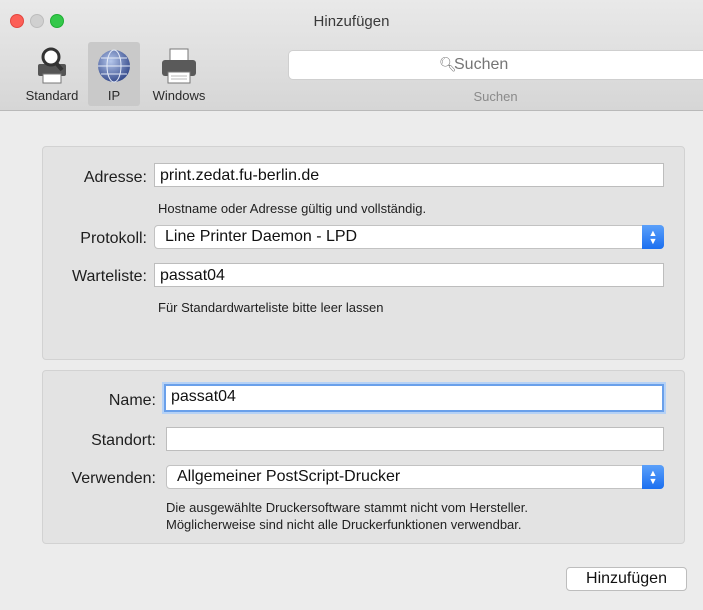  Describe the element at coordinates (415, 477) in the screenshot. I see `driver-select: Allgemeiner PostScript-Drucker ▲ ▼` at that location.